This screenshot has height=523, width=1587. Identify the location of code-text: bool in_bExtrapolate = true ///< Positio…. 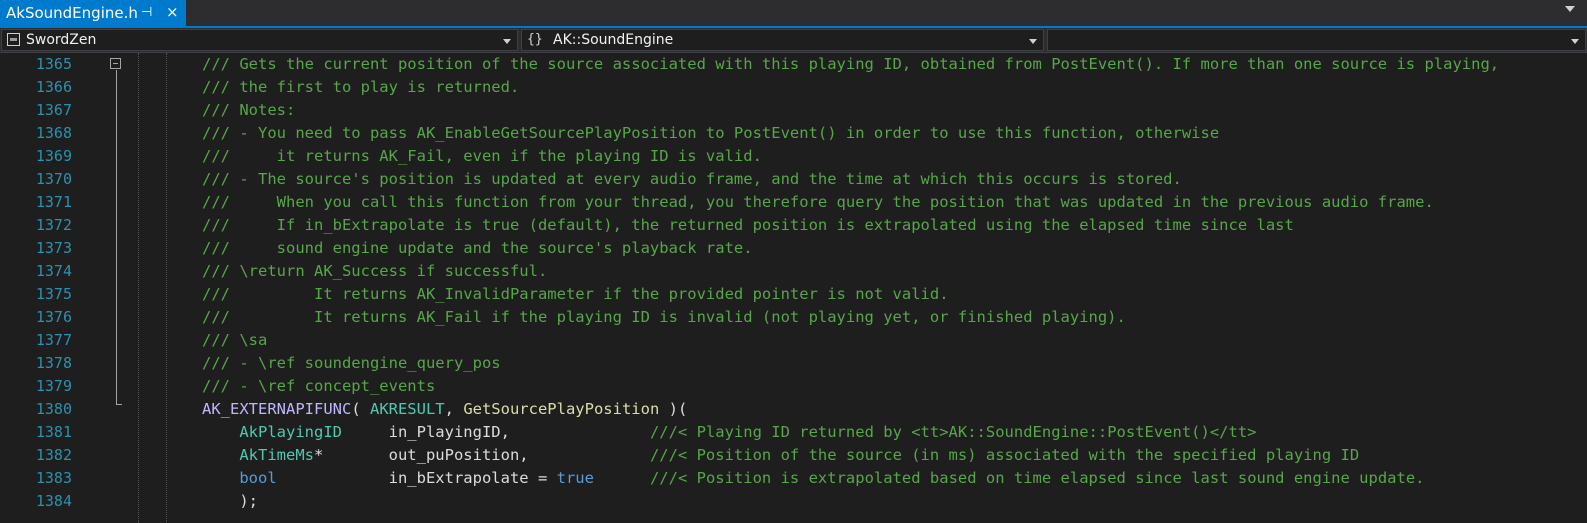
(813, 478).